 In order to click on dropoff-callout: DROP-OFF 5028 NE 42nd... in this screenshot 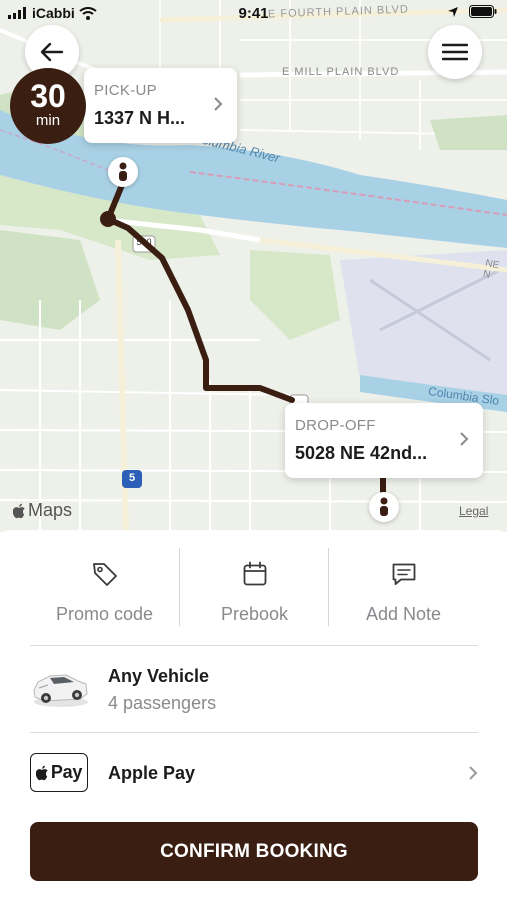, I will do `click(384, 440)`.